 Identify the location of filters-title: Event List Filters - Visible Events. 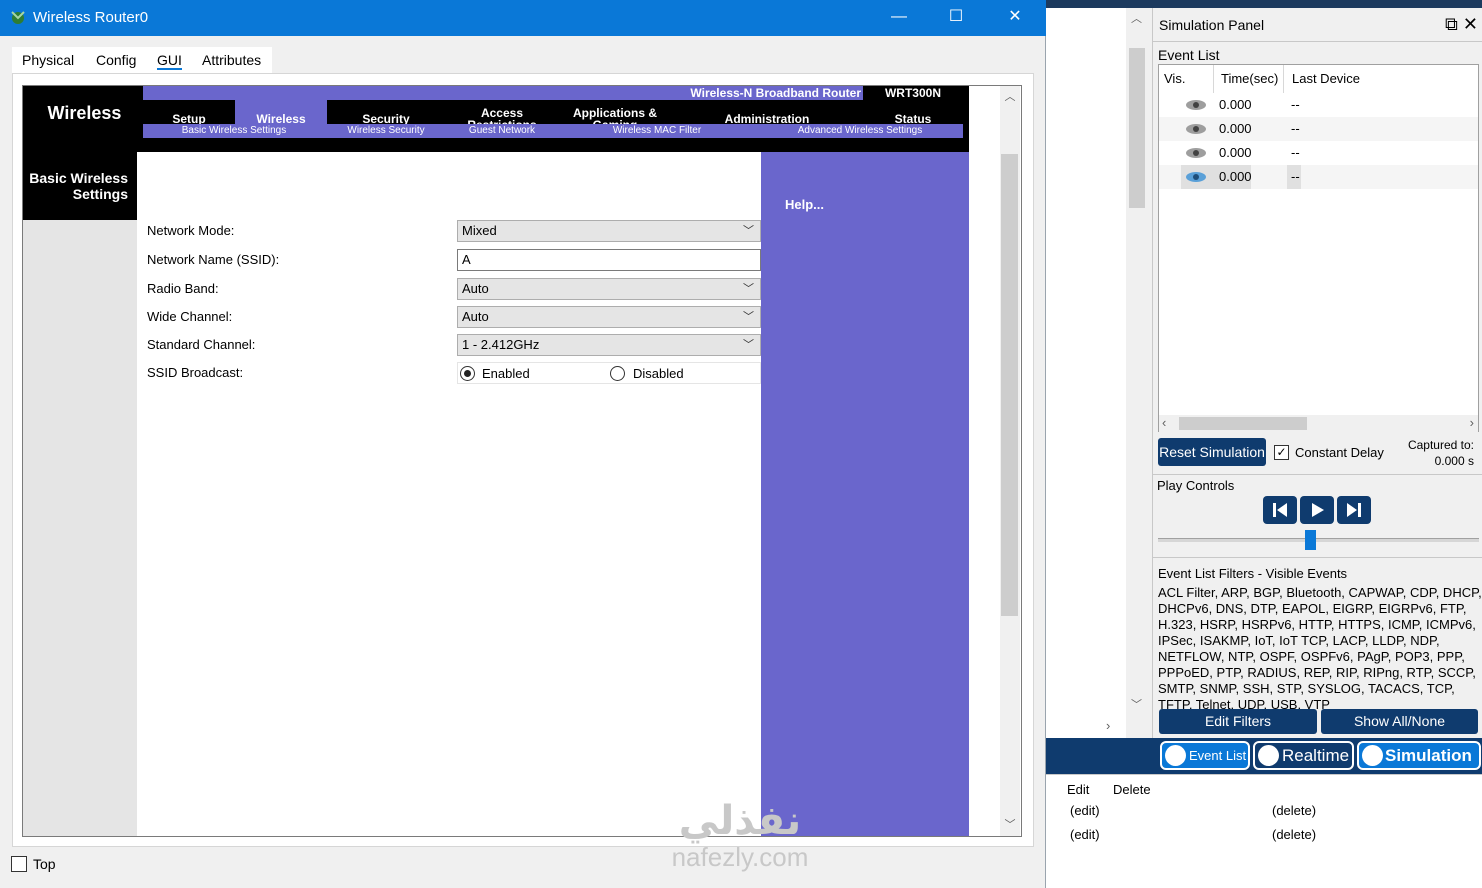
(1253, 573).